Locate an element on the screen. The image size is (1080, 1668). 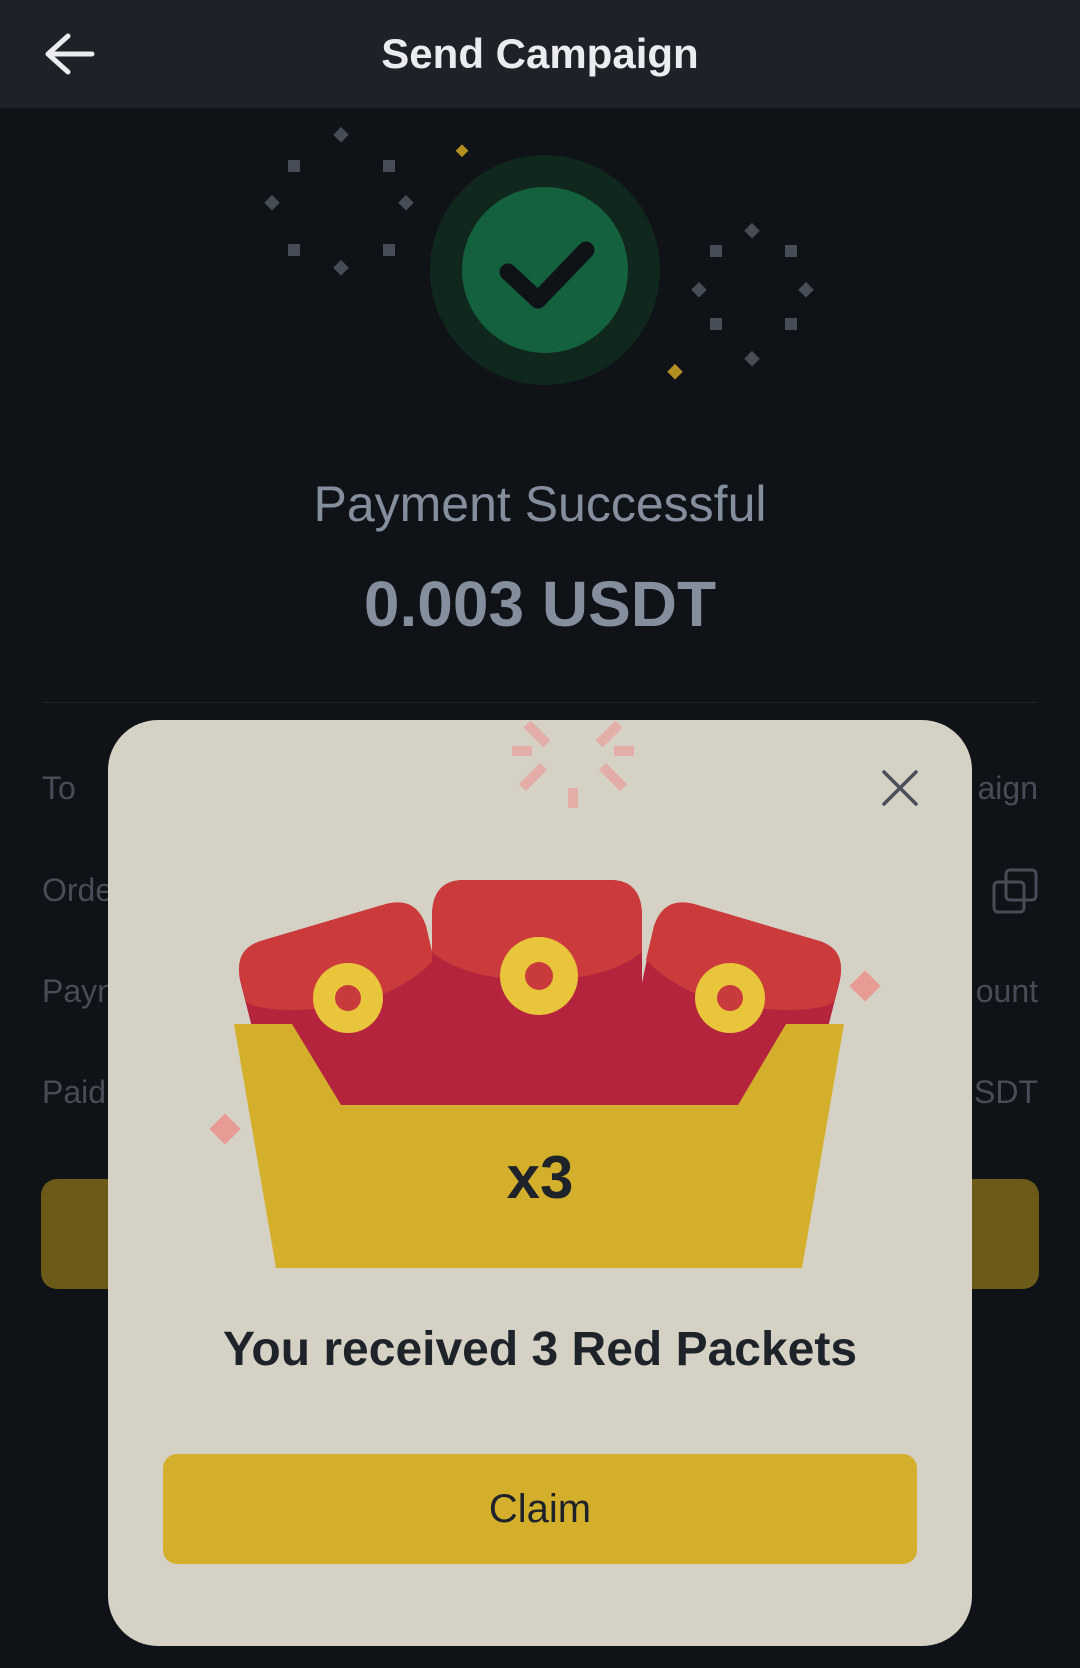
payment-status-text: Payment Successful is located at coordinates (540, 504).